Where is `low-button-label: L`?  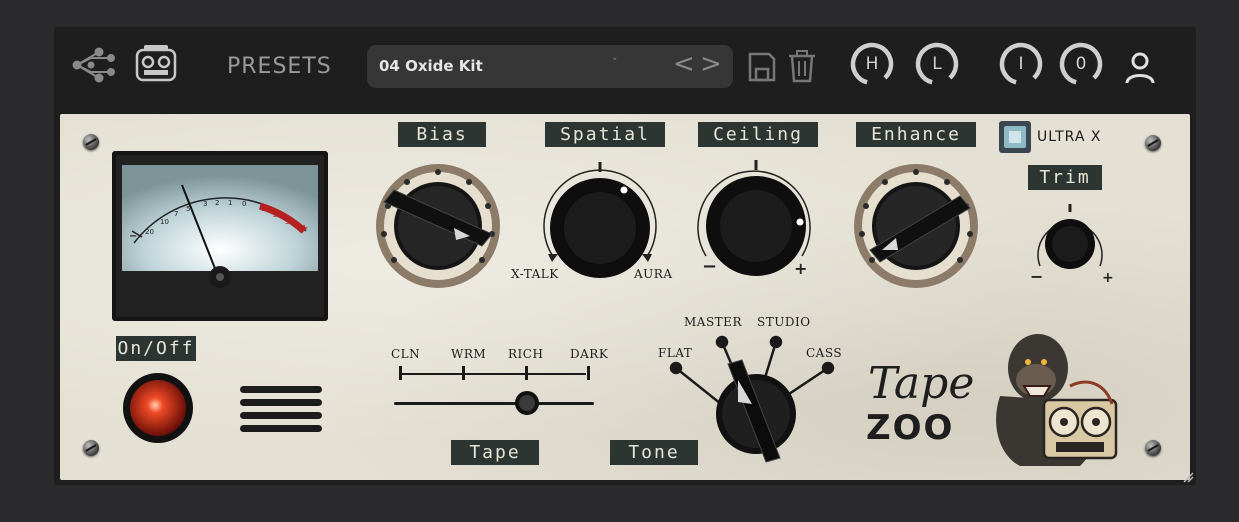 low-button-label: L is located at coordinates (937, 64).